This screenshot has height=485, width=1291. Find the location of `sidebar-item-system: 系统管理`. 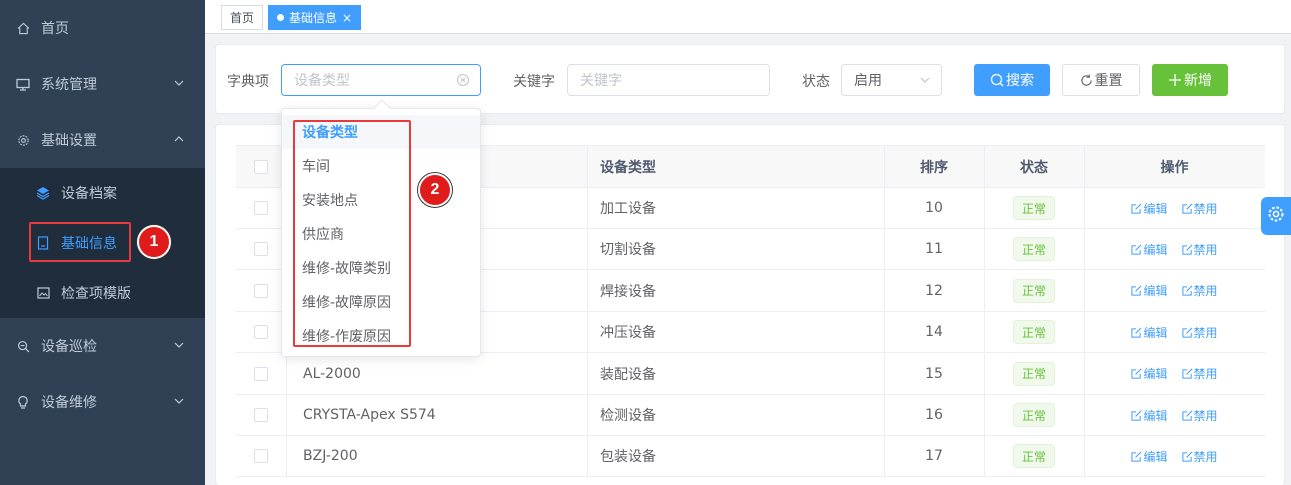

sidebar-item-system: 系统管理 is located at coordinates (102, 84).